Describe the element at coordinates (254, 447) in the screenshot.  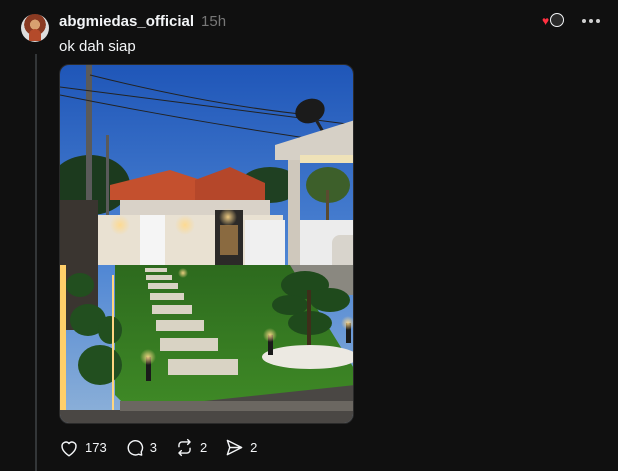
I see `share-count: 2` at that location.